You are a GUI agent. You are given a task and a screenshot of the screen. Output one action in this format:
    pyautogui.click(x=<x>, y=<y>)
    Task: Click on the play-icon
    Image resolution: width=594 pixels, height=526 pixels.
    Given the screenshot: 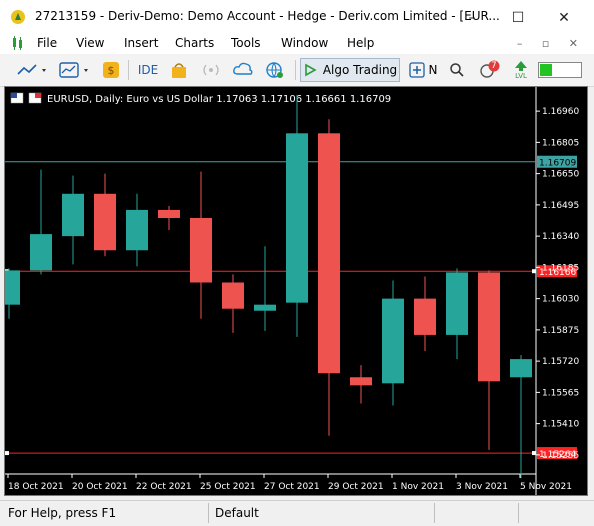 What is the action you would take?
    pyautogui.click(x=311, y=70)
    